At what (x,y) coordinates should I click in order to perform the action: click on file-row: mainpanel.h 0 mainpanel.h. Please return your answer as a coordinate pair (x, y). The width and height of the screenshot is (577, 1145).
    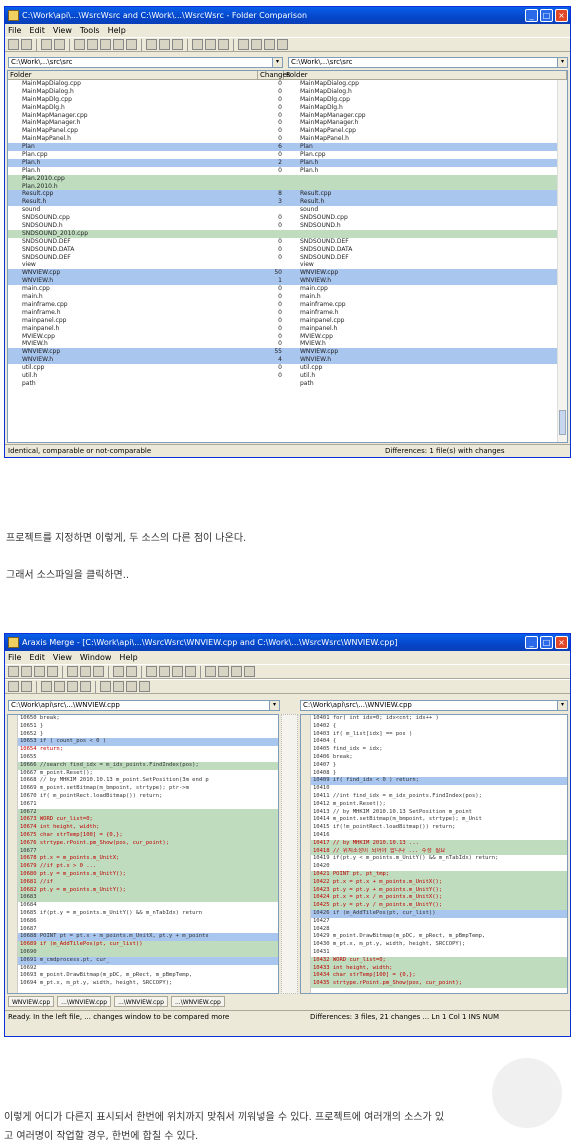
    Looking at the image, I should click on (287, 329).